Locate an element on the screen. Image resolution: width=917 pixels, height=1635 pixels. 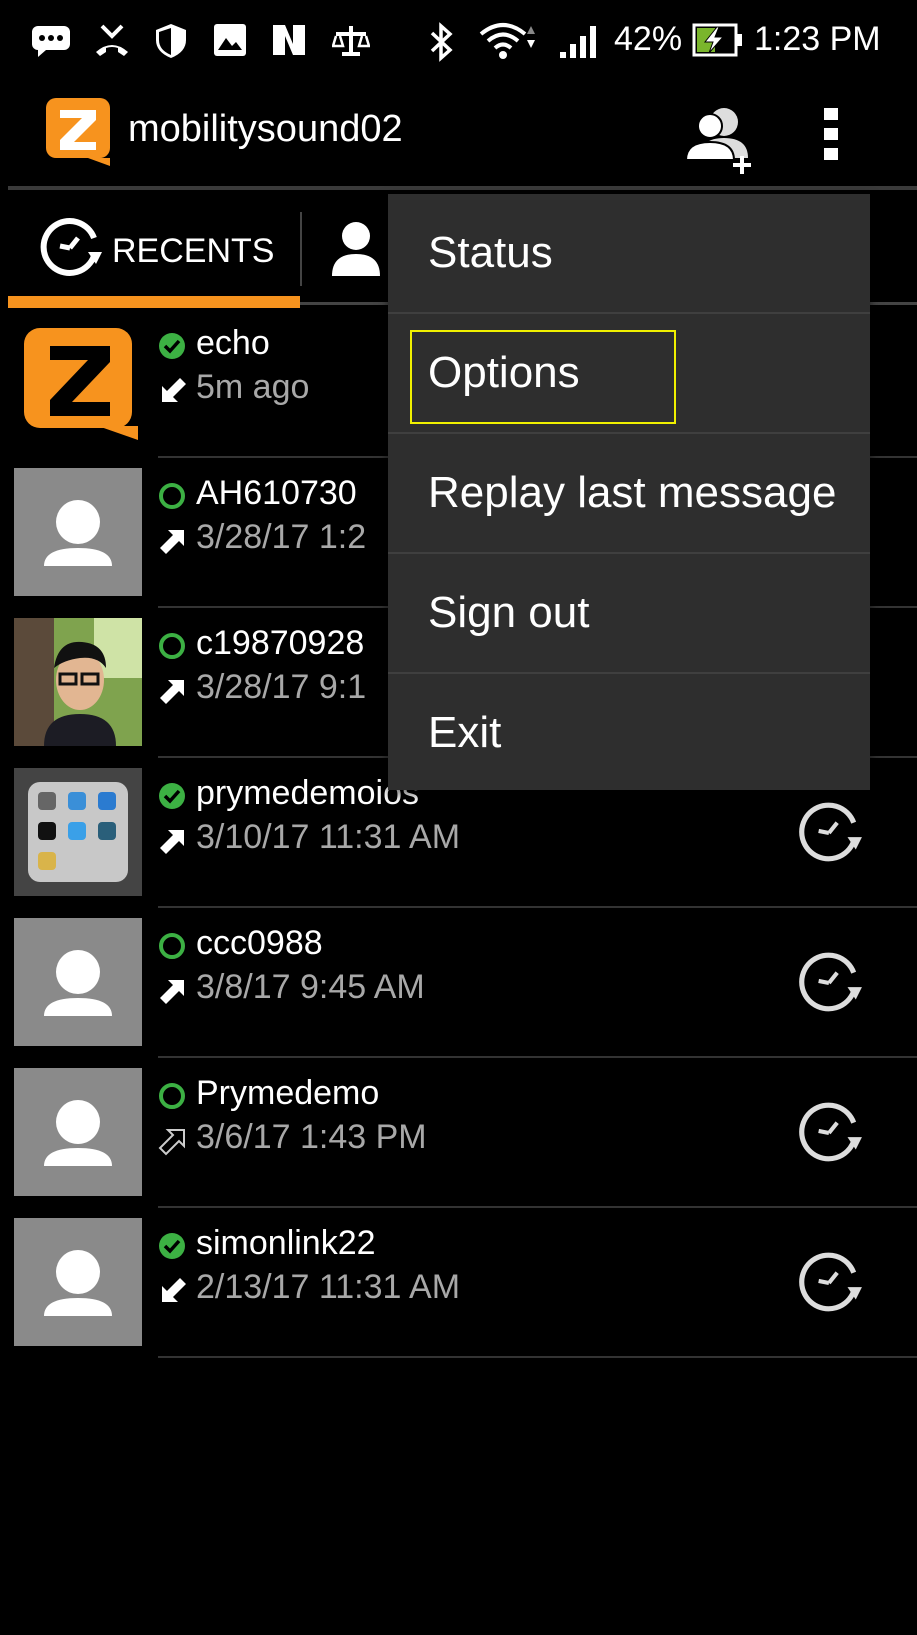
shield-icon is located at coordinates (171, 41).